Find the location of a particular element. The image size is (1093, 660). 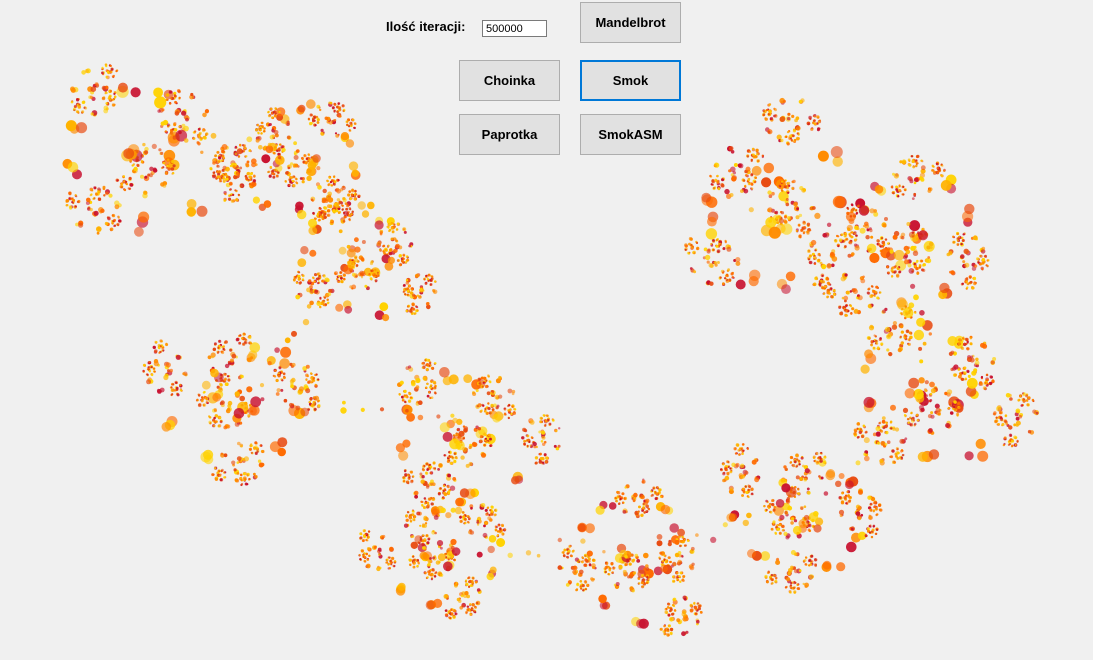

paprotka-button: Paprotka is located at coordinates (509, 134).